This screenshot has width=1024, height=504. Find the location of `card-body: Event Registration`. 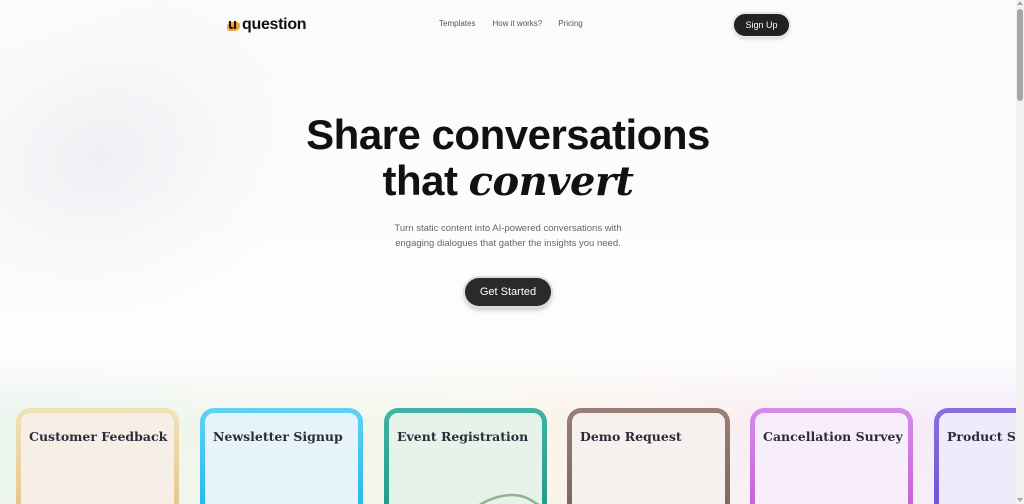

card-body: Event Registration is located at coordinates (465, 458).